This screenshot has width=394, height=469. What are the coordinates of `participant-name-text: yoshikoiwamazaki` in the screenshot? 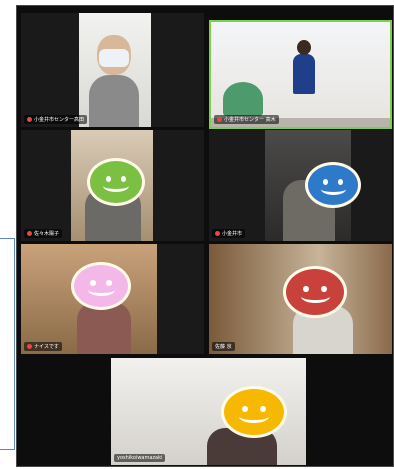 It's located at (140, 458).